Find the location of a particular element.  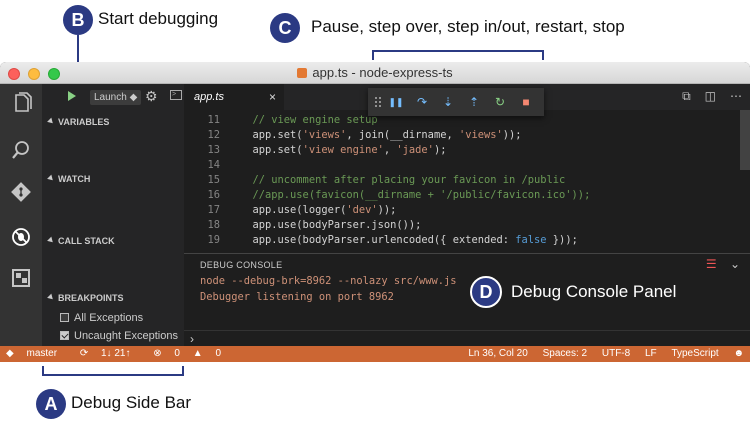

launch-config-select: Launch ◆ is located at coordinates (116, 97).